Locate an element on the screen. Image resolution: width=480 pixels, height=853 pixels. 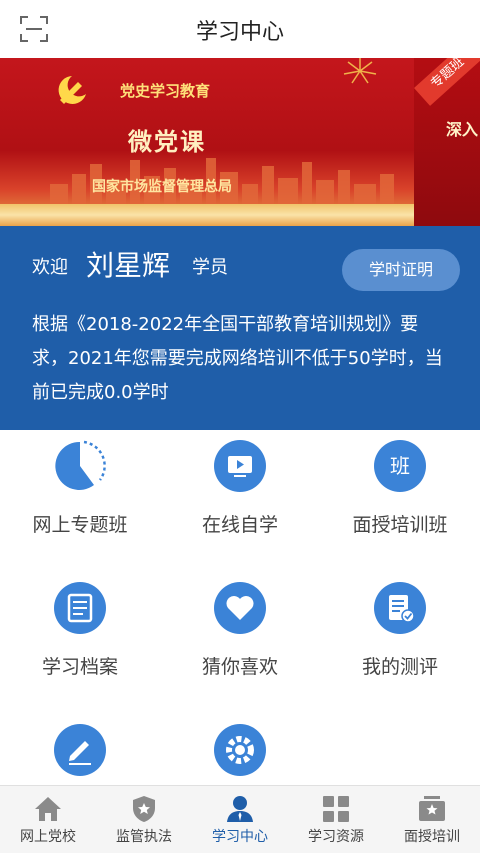
nav-item-face-to-face-training: 面授培训 is located at coordinates (432, 819).